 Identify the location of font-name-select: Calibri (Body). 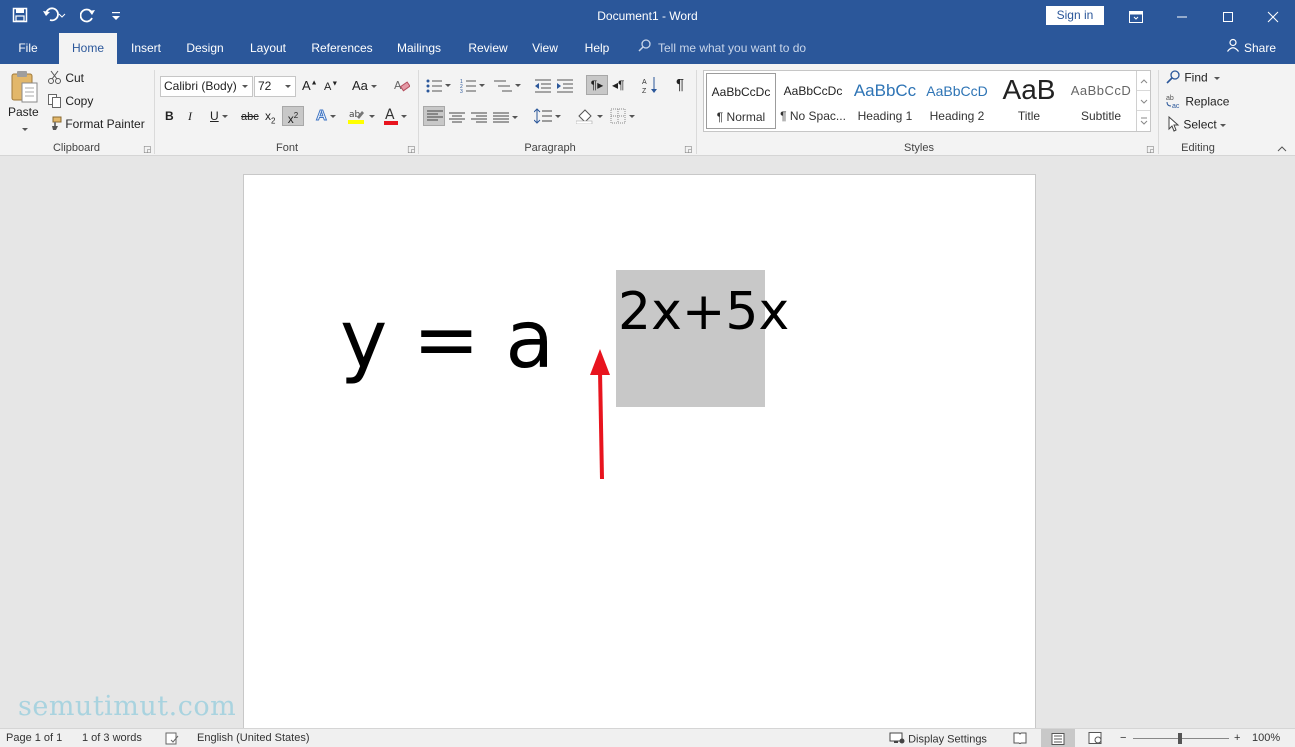
(206, 86).